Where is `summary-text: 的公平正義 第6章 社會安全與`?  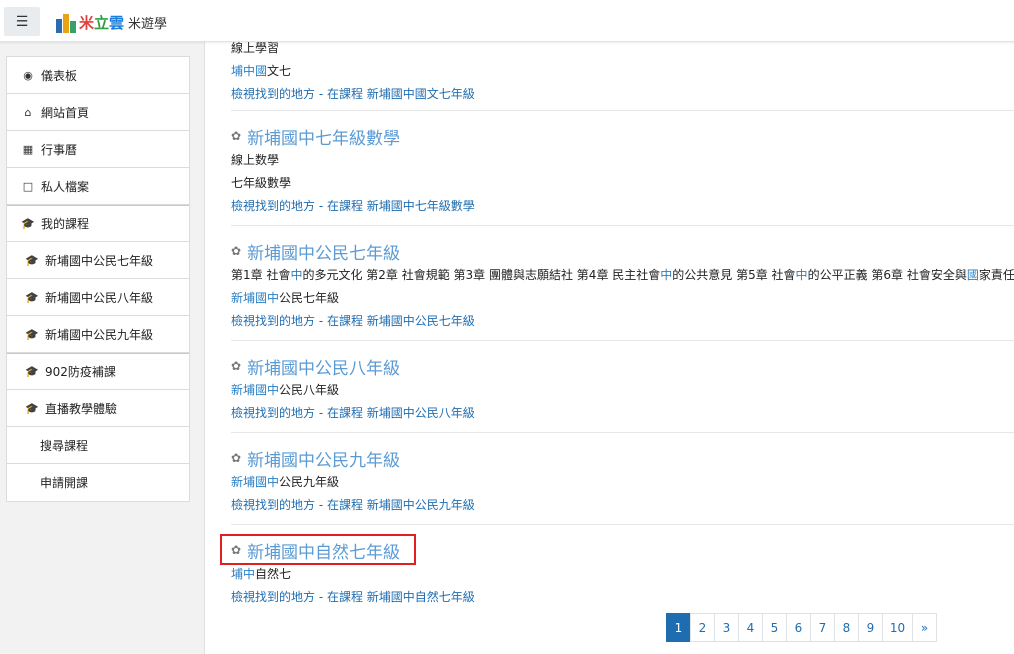 summary-text: 的公平正義 第6章 社會安全與 is located at coordinates (887, 275).